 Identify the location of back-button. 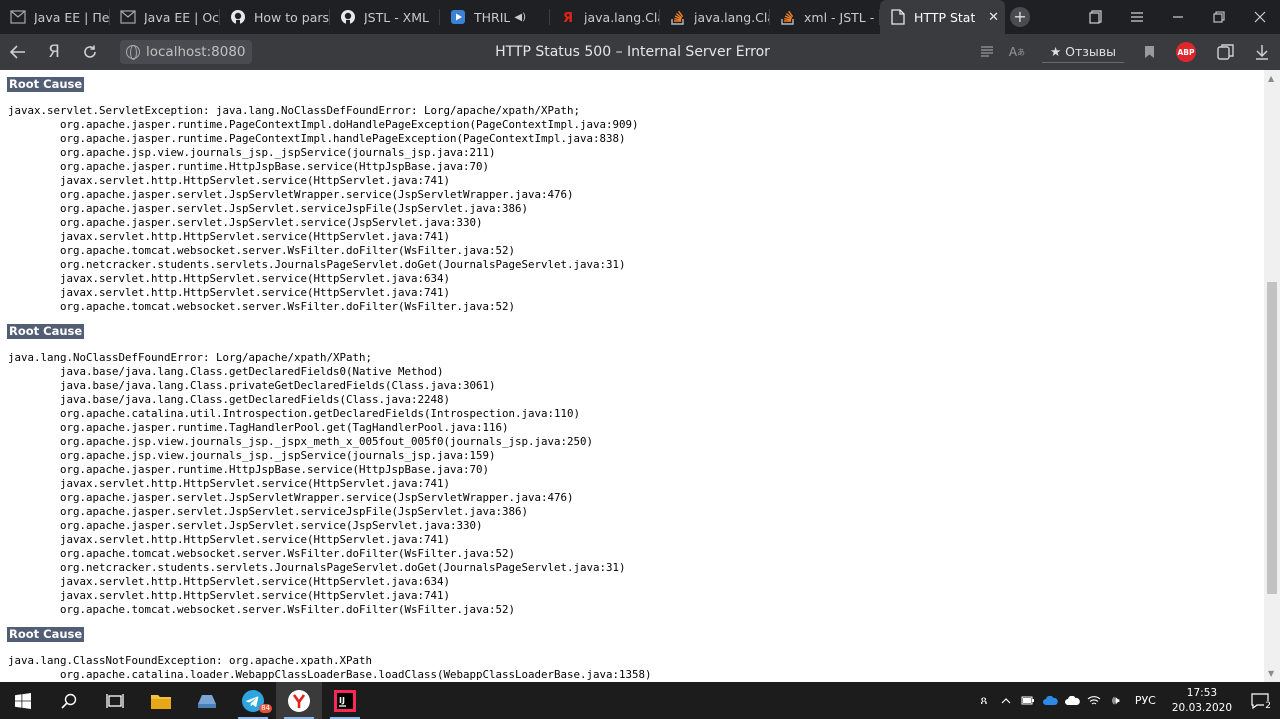
(18, 52).